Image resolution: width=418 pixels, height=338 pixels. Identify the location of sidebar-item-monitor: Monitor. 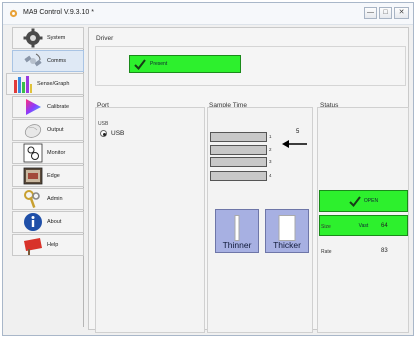
(48, 153).